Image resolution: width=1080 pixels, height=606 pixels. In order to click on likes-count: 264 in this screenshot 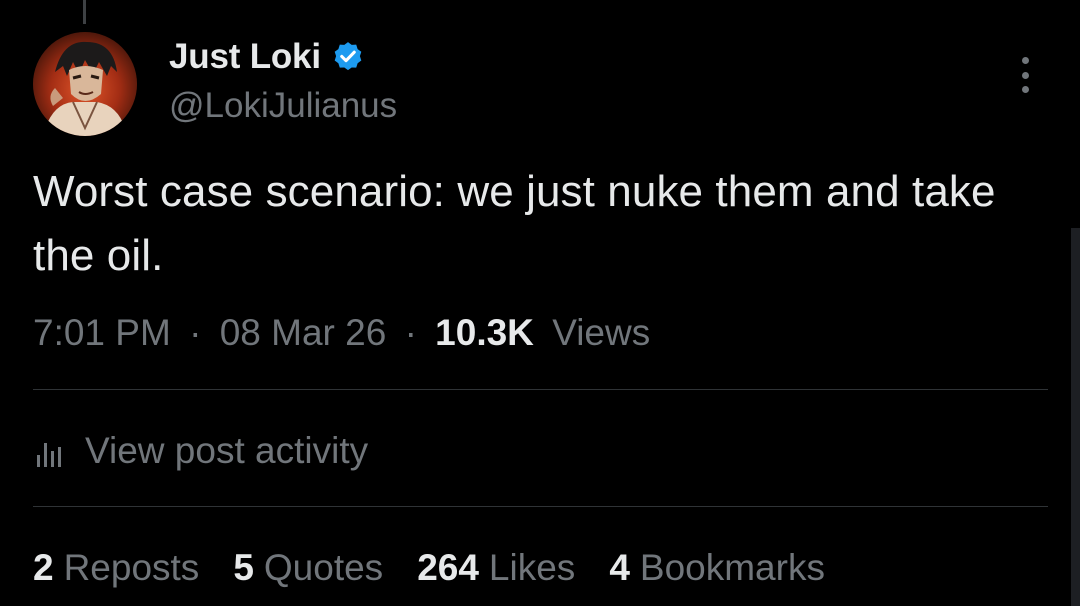, I will do `click(448, 567)`.